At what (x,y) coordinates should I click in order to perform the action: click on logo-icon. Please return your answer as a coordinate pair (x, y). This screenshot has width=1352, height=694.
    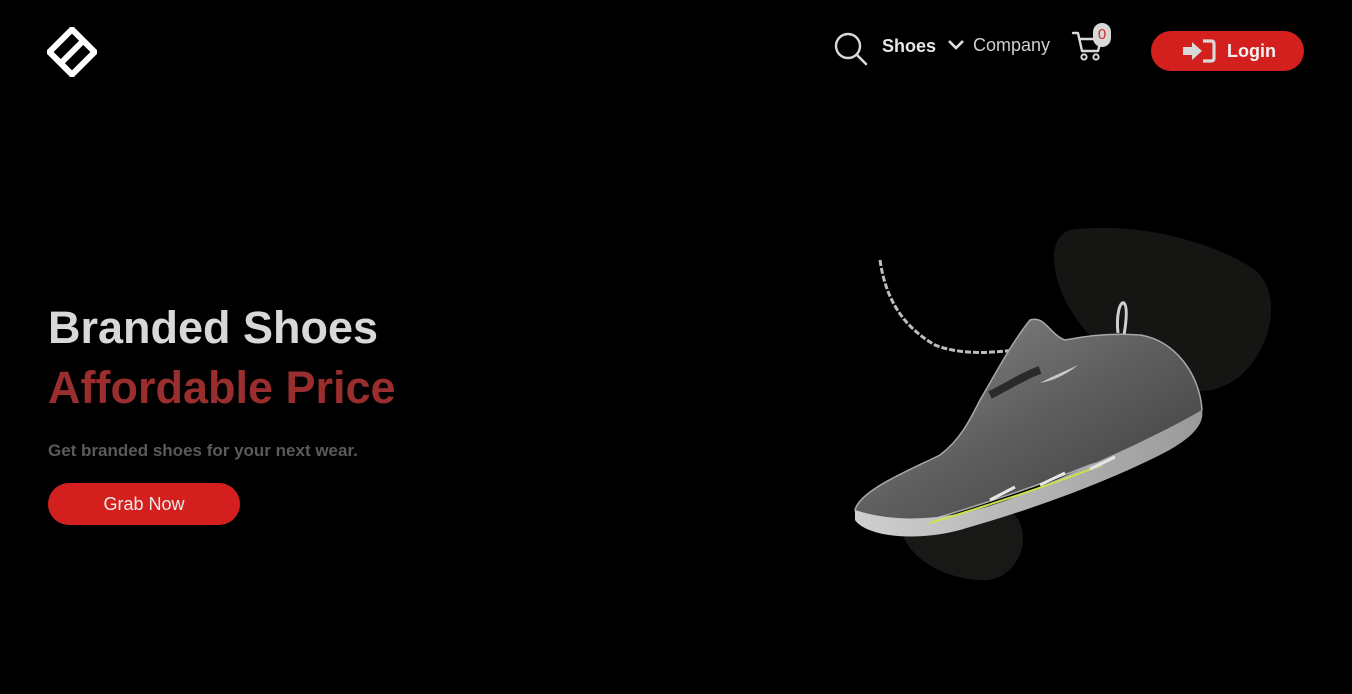
    Looking at the image, I should click on (72, 52).